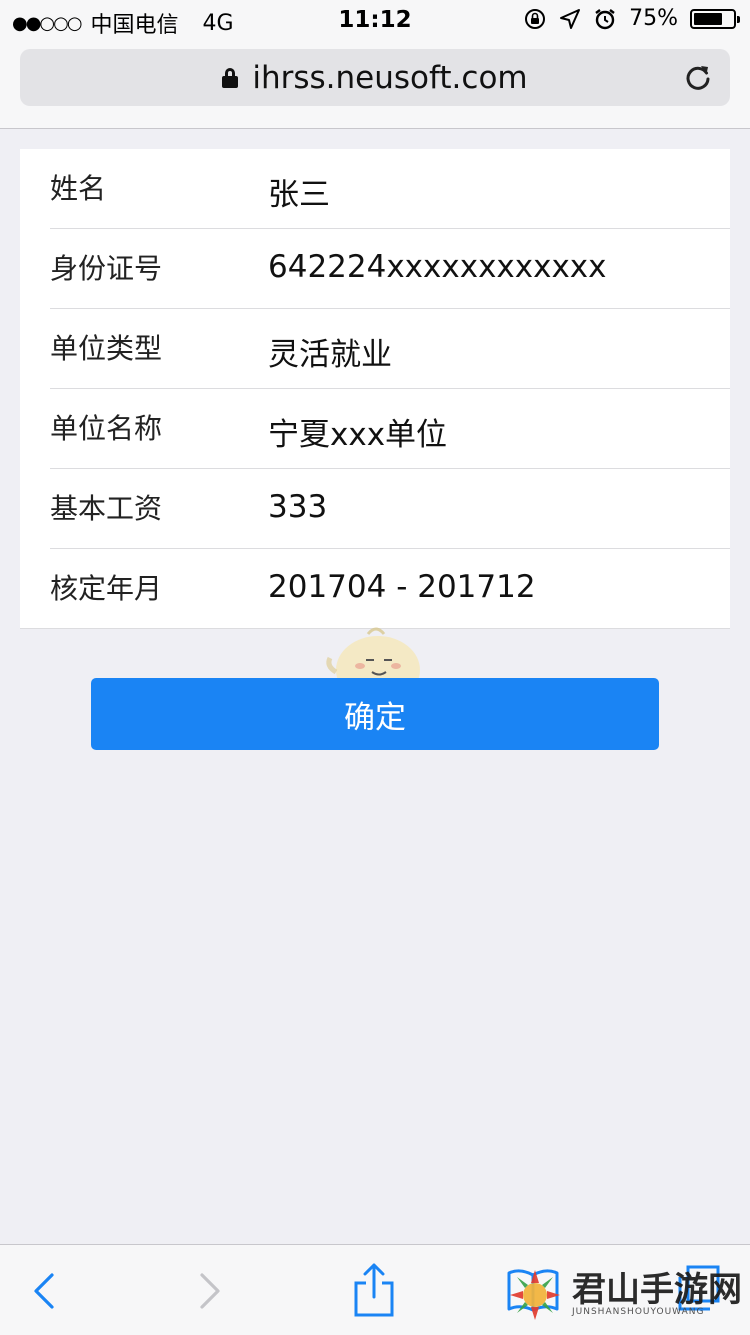 This screenshot has height=1335, width=750. I want to click on address-bar: ihrss.neusoft.com, so click(375, 77).